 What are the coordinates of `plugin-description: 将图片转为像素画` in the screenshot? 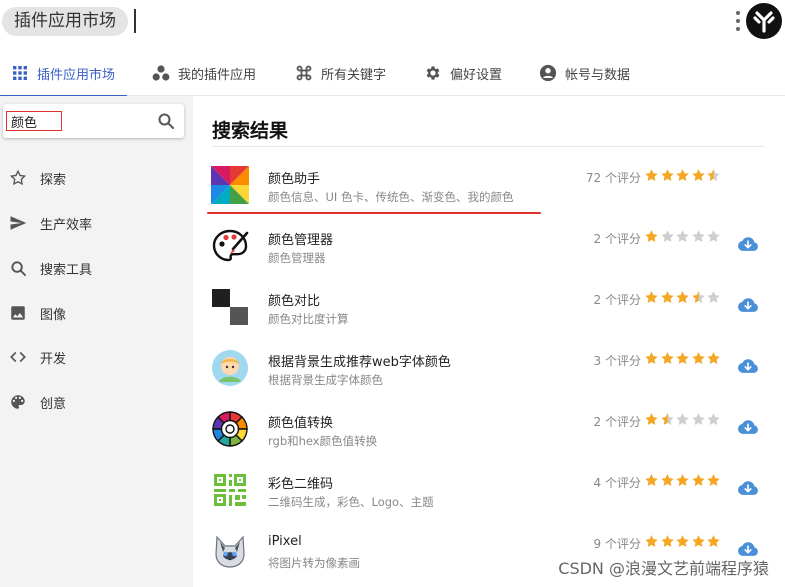 It's located at (314, 563).